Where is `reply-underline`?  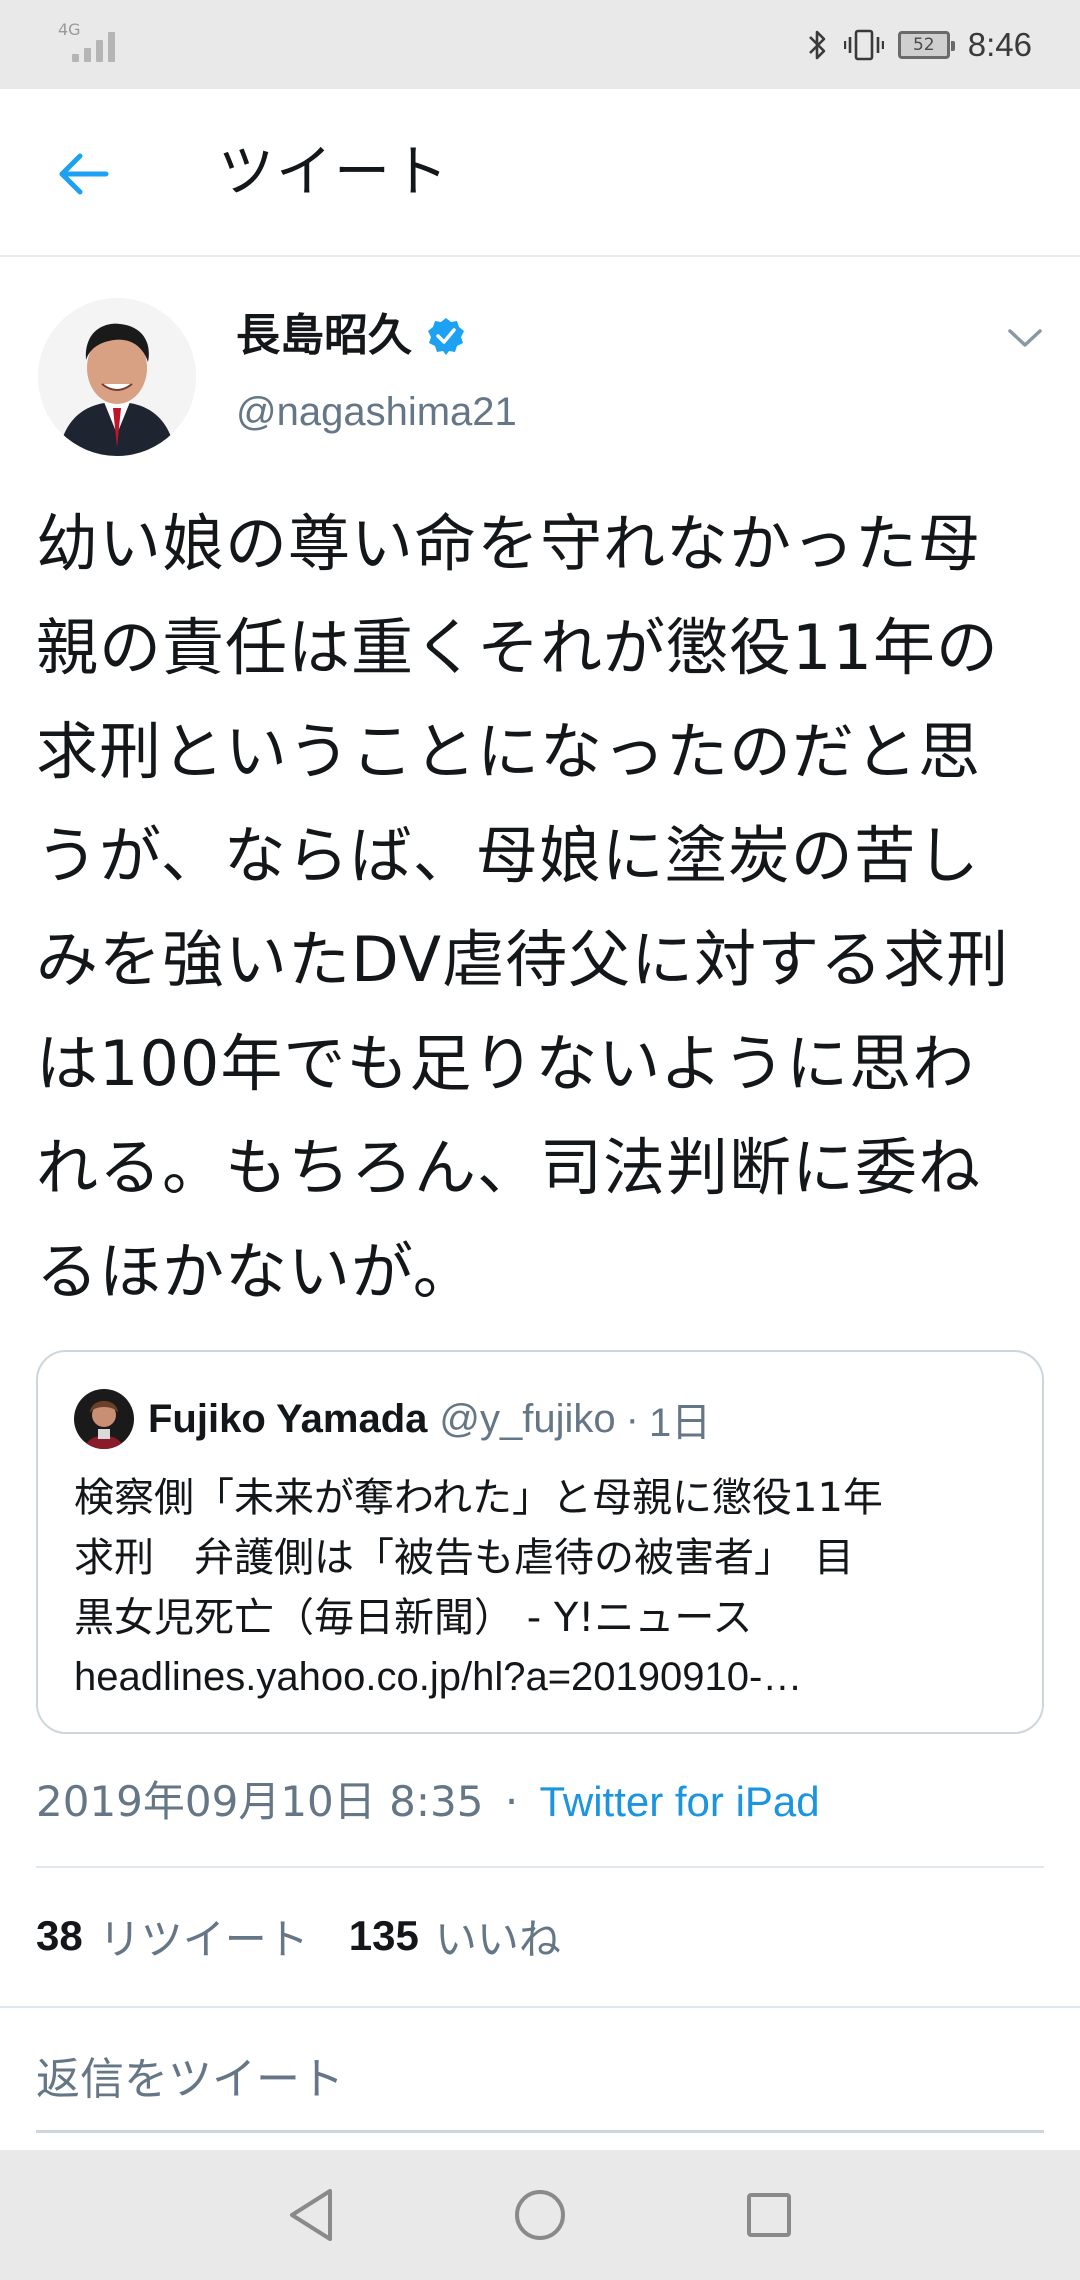 reply-underline is located at coordinates (540, 2131).